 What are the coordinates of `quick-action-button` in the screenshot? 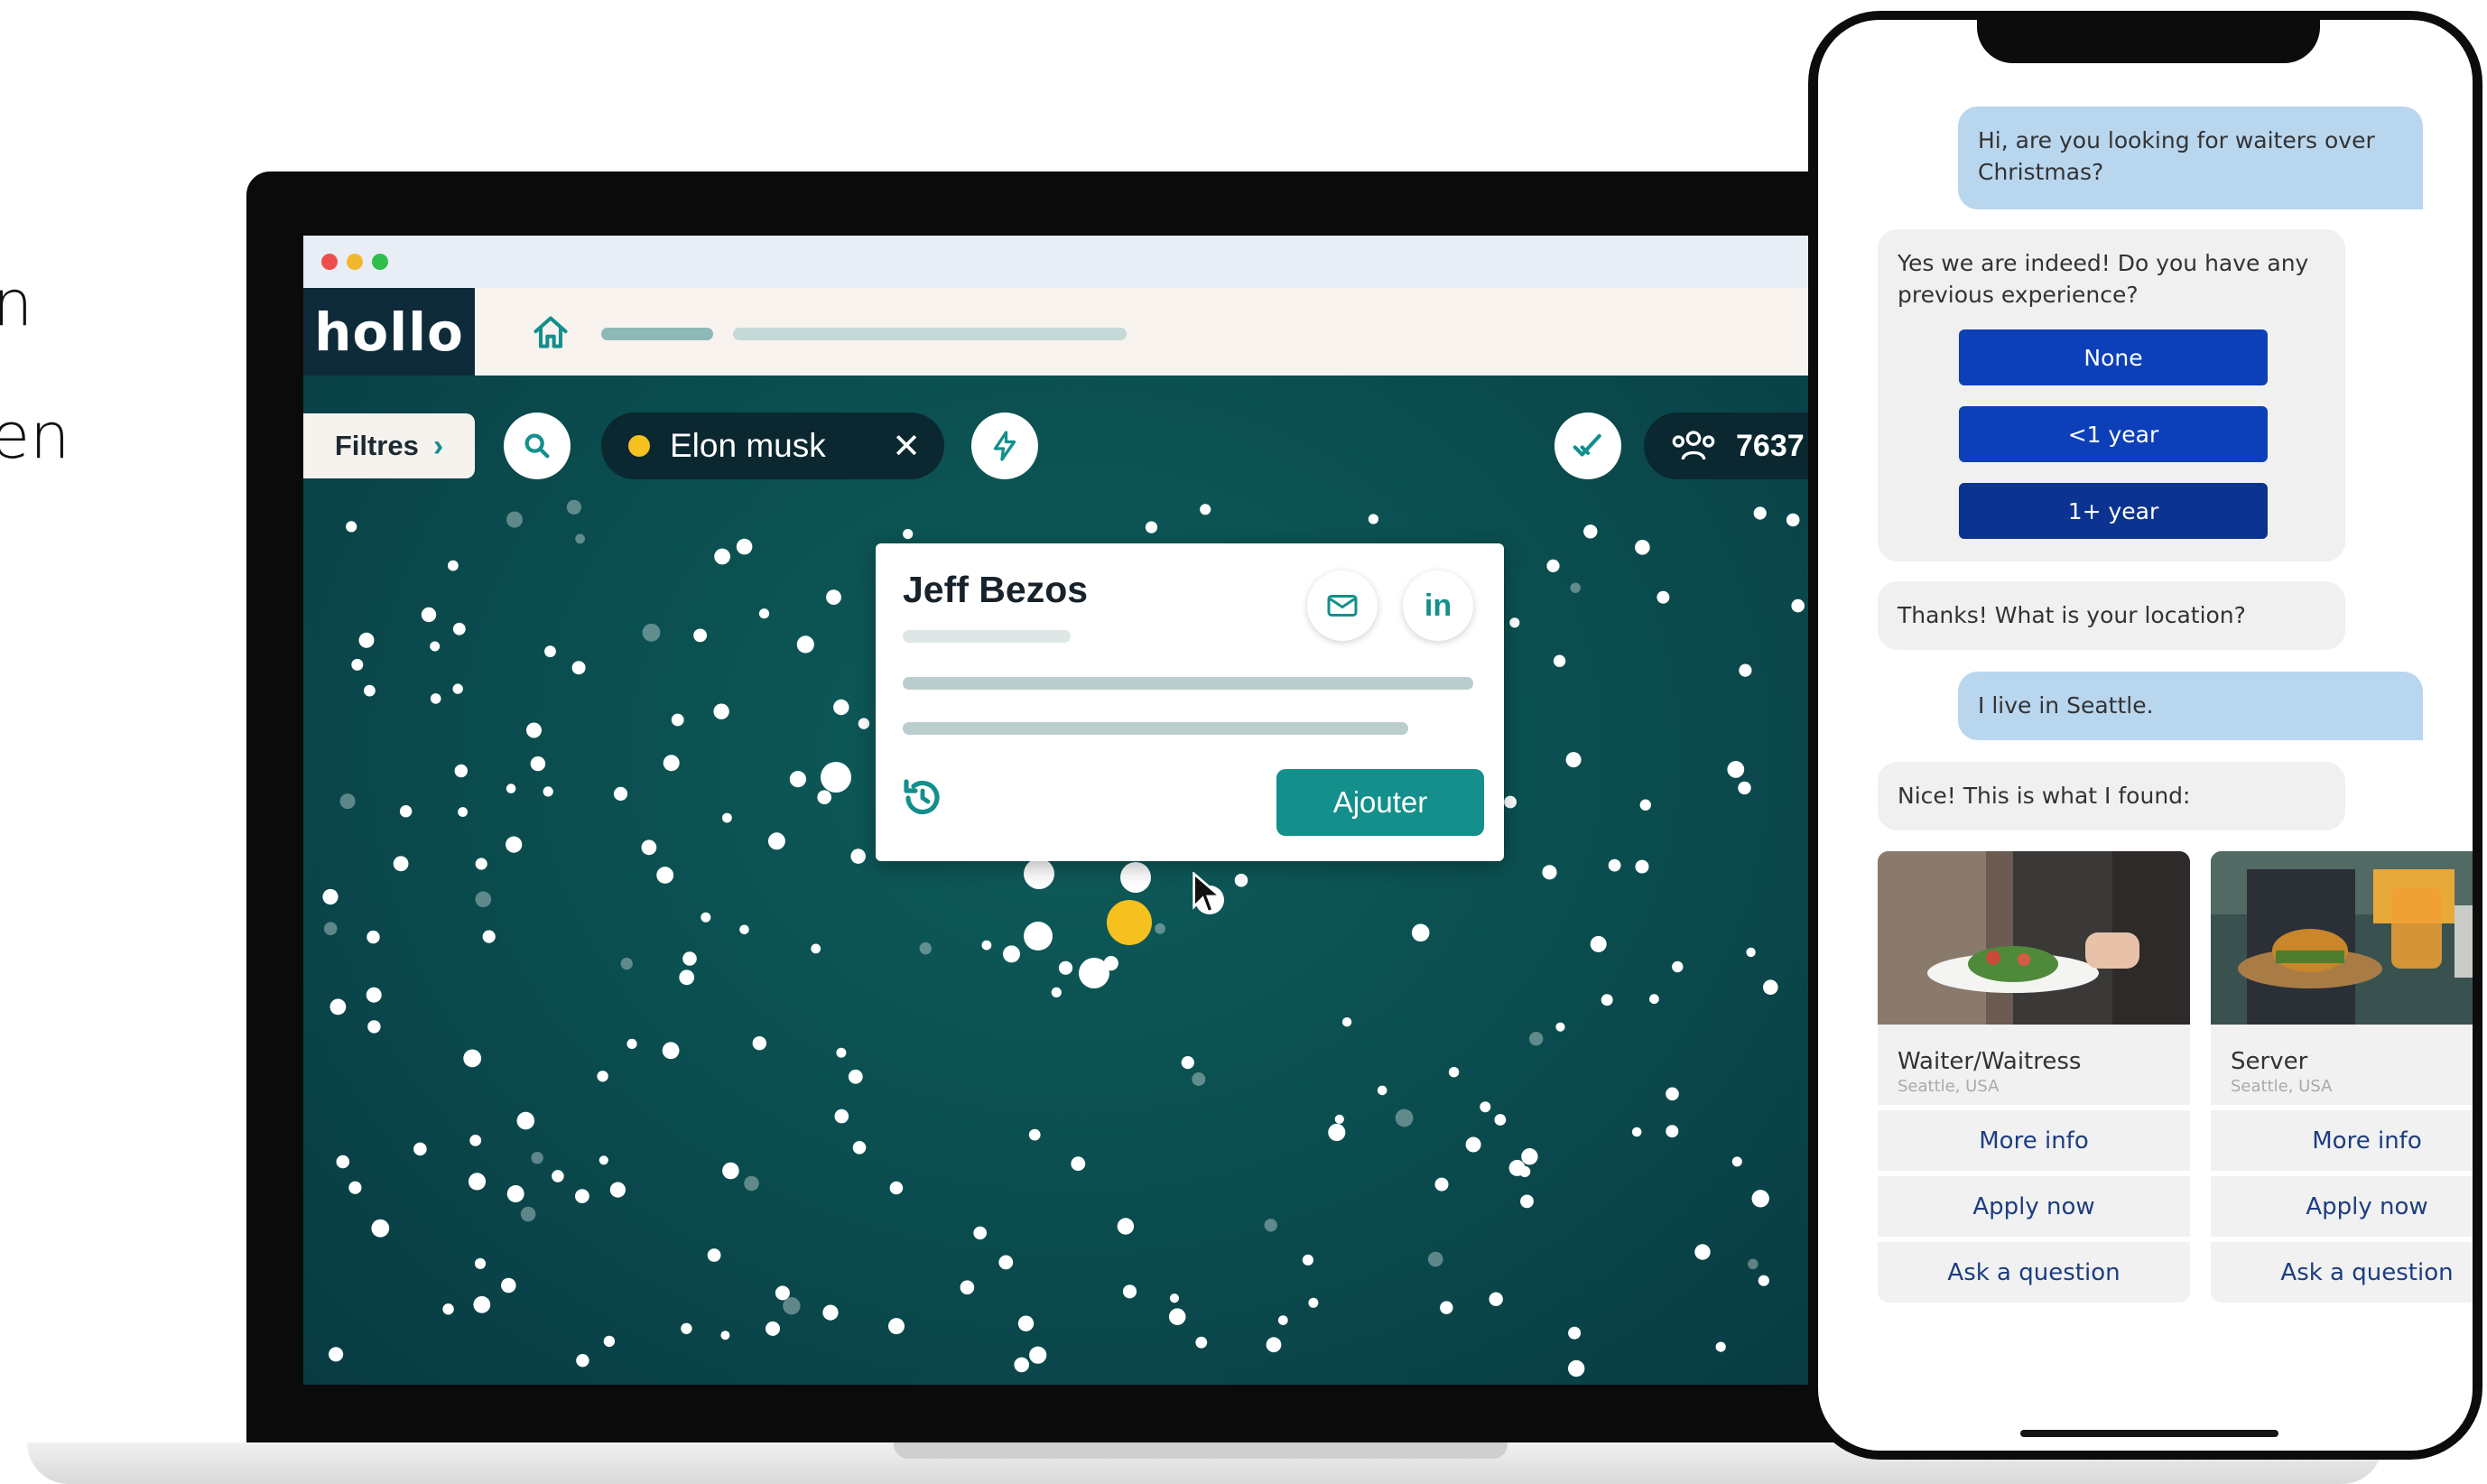 It's located at (1005, 446).